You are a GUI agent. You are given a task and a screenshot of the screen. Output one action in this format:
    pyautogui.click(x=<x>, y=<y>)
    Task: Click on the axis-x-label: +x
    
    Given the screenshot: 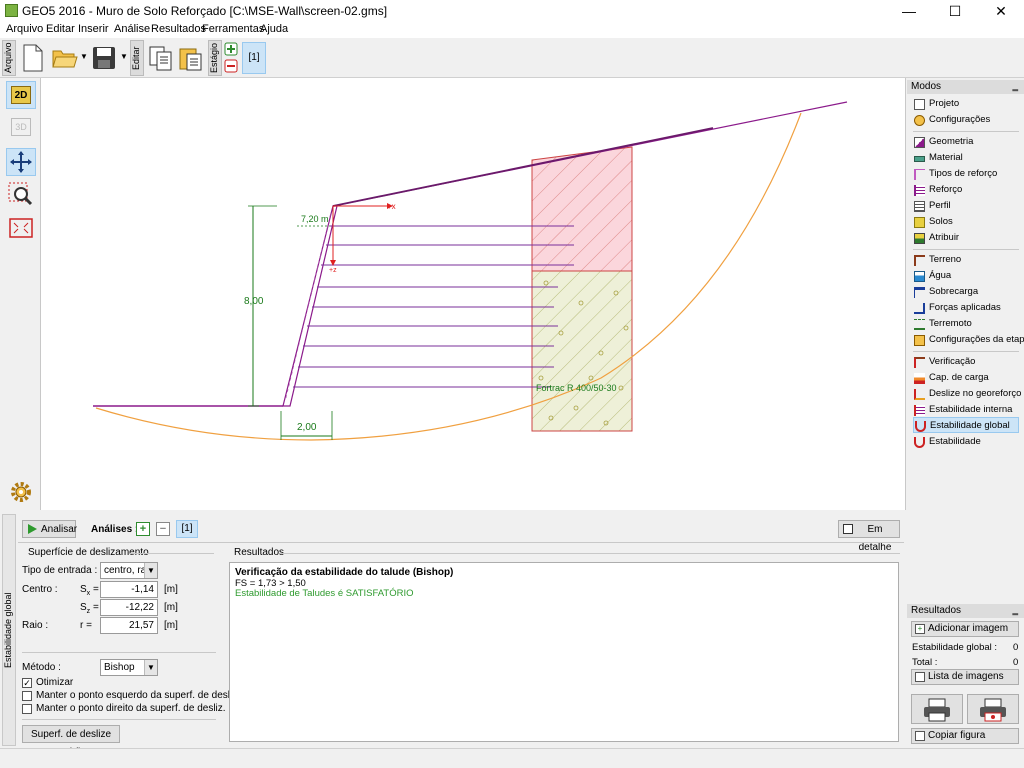 What is the action you would take?
    pyautogui.click(x=391, y=206)
    